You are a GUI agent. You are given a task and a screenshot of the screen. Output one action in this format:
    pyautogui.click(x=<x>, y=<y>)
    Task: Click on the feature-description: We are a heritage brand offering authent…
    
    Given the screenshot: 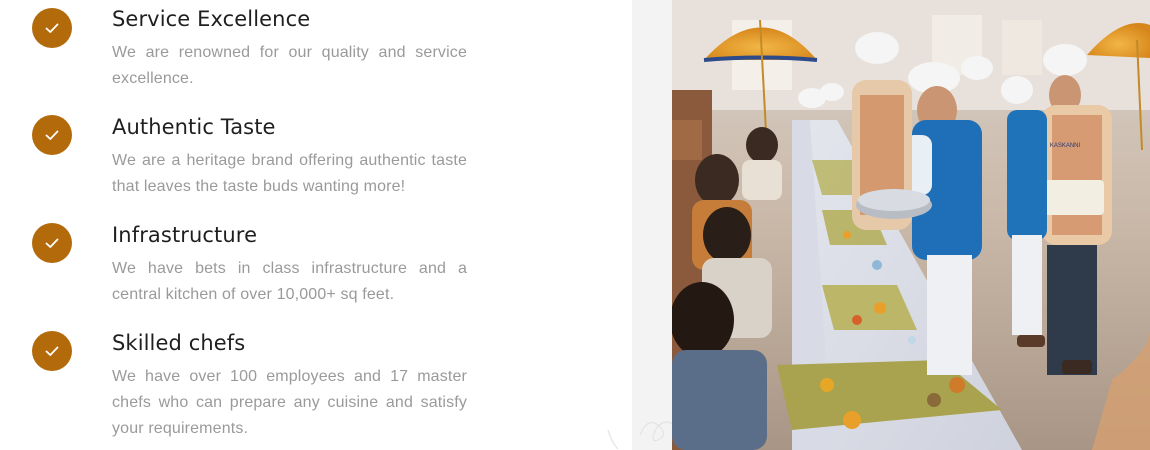 What is the action you would take?
    pyautogui.click(x=289, y=173)
    